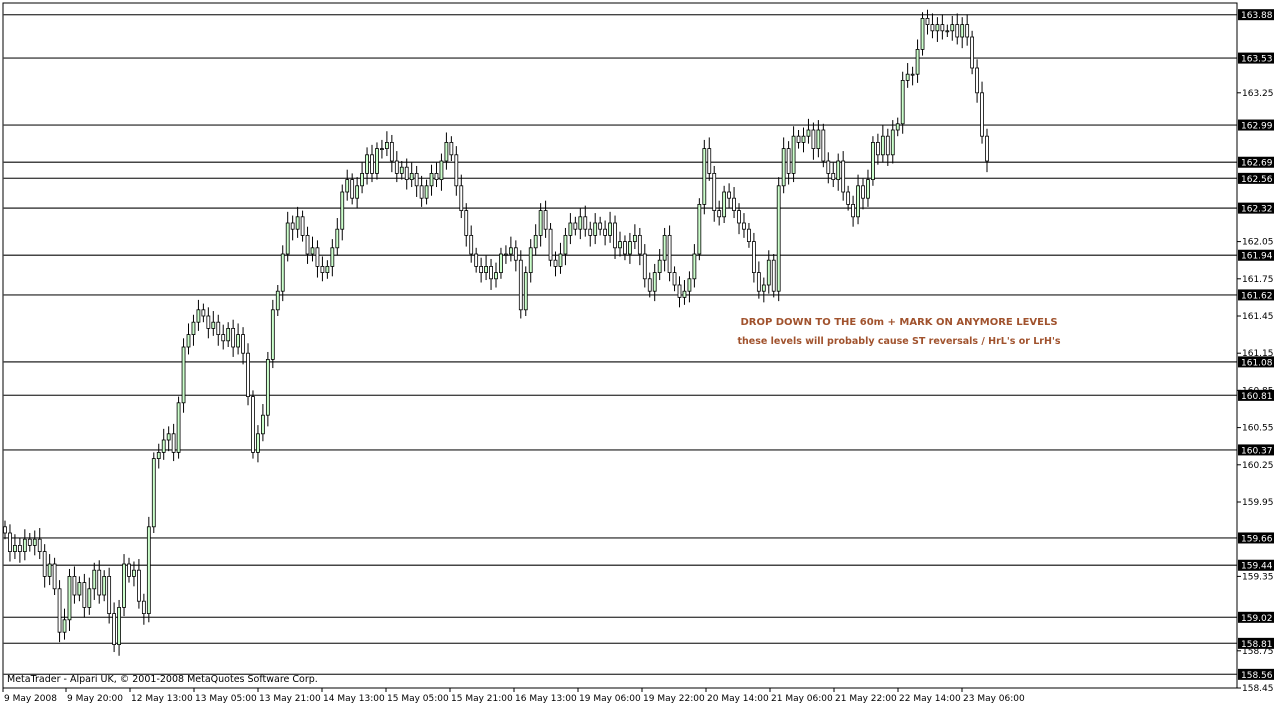 This screenshot has width=1274, height=705. I want to click on level-label: 163.53, so click(1257, 60).